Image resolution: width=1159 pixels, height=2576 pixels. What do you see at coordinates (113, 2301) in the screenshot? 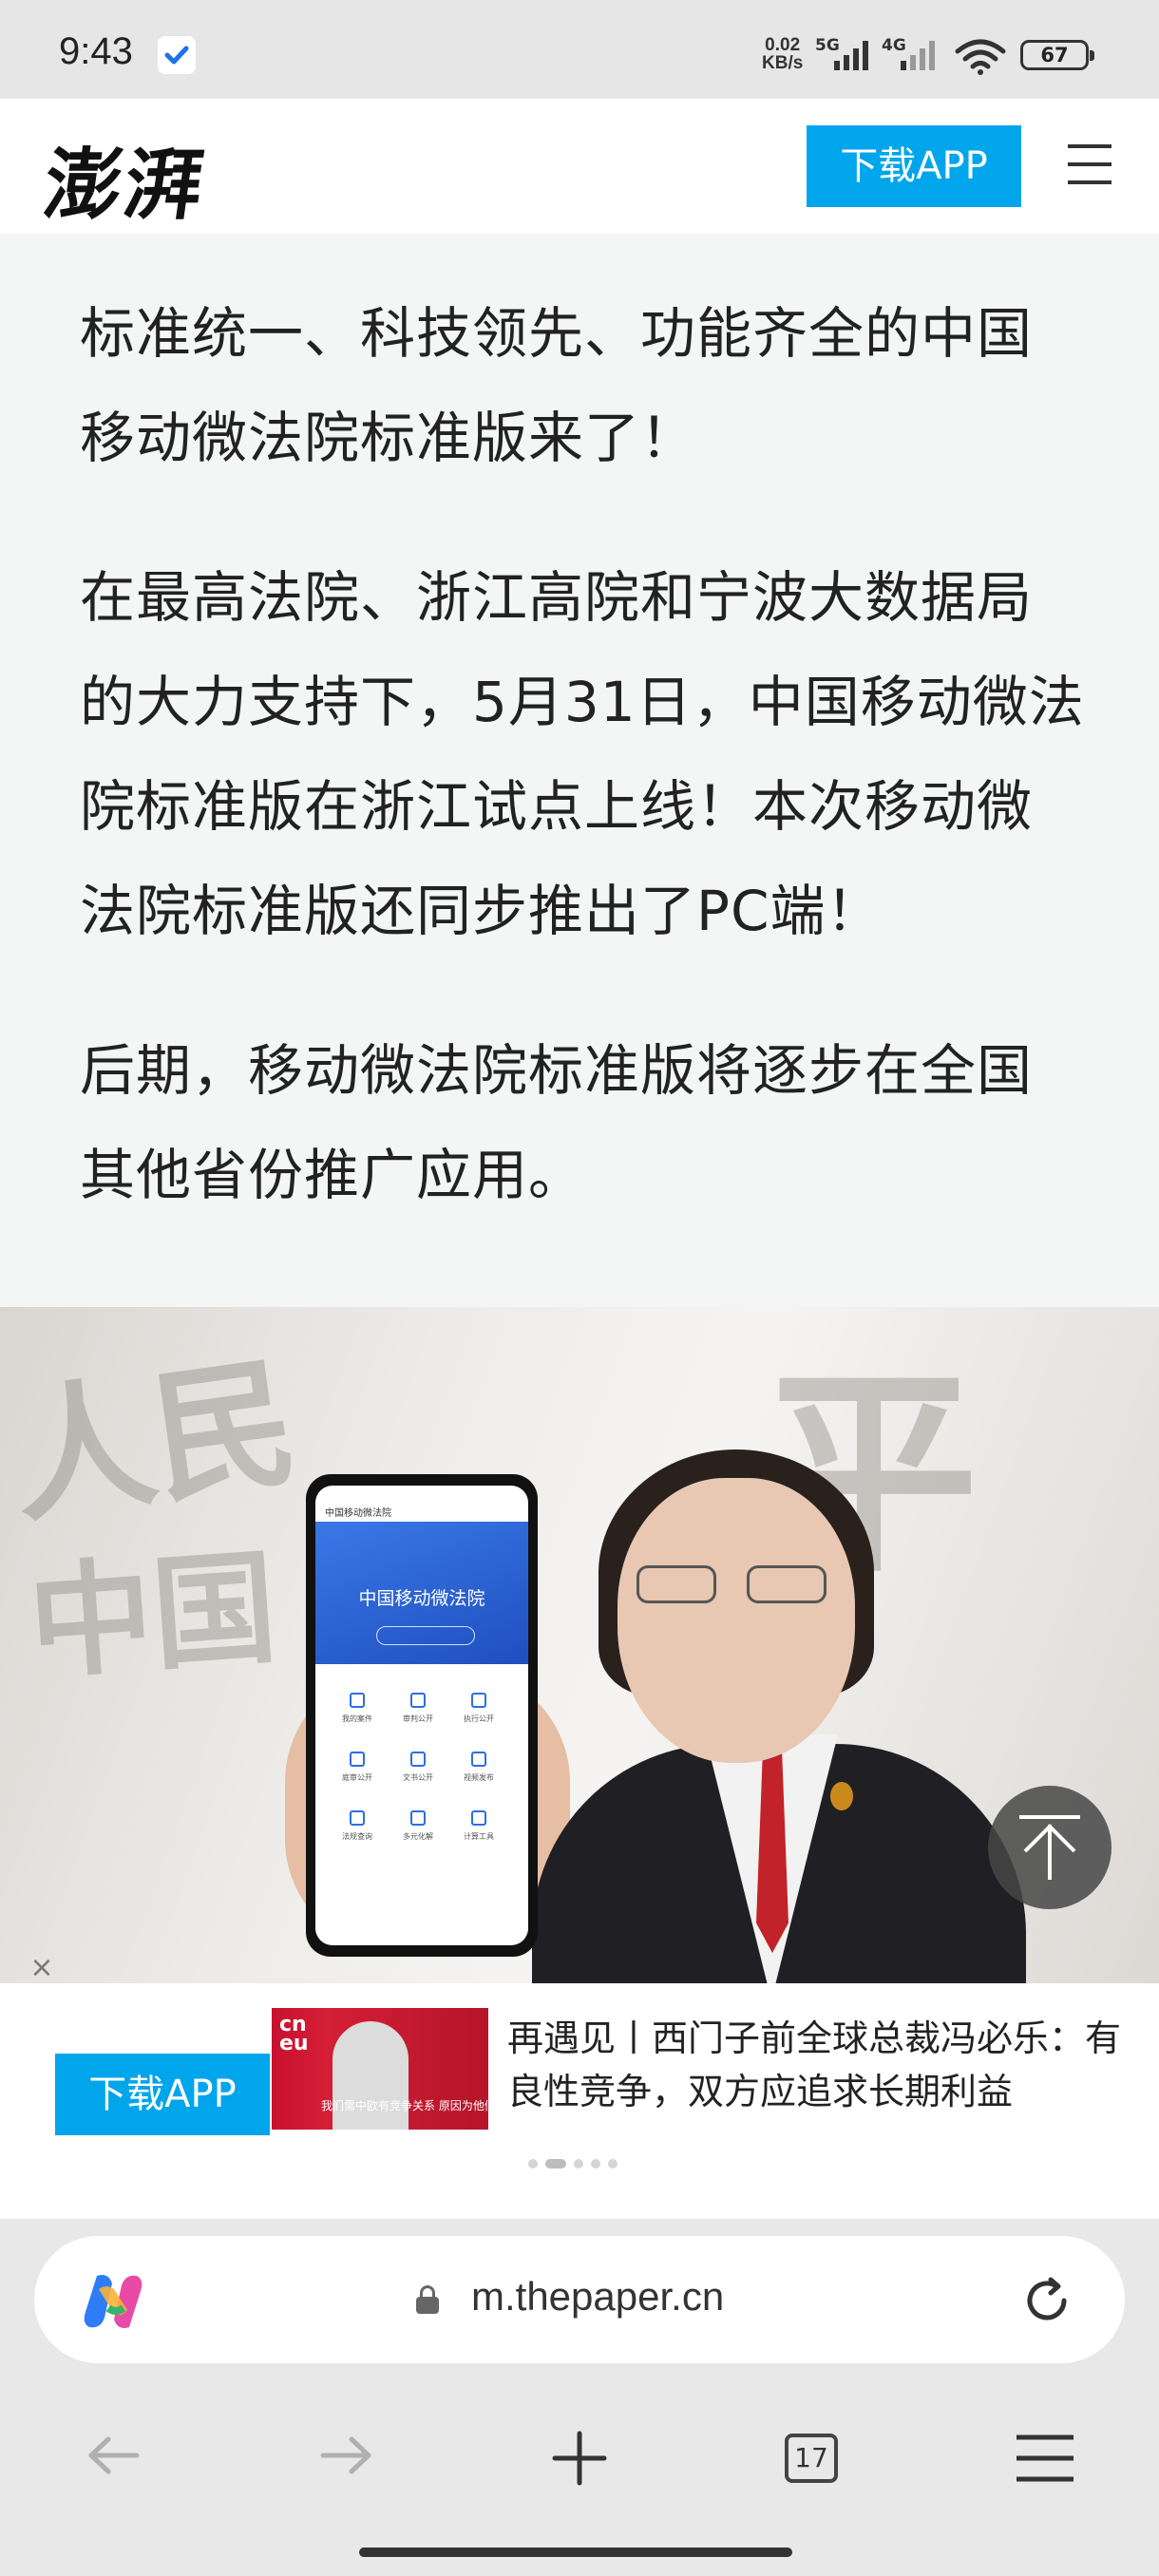
I see `copilot-icon` at bounding box center [113, 2301].